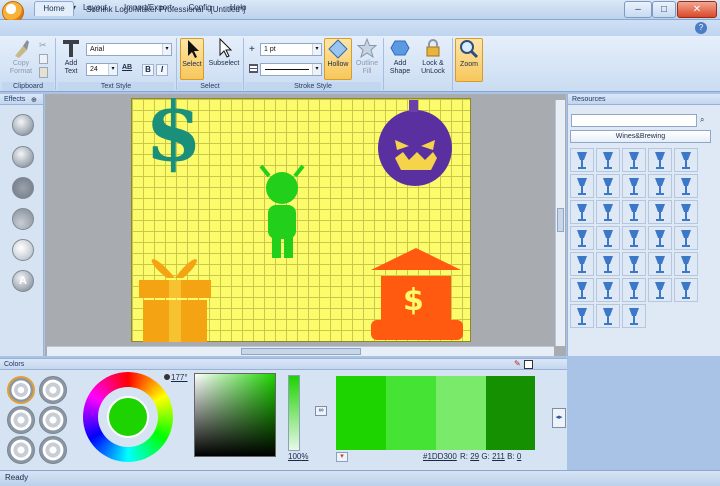 The width and height of the screenshot is (720, 486). I want to click on opacity-value: 100%, so click(298, 456).